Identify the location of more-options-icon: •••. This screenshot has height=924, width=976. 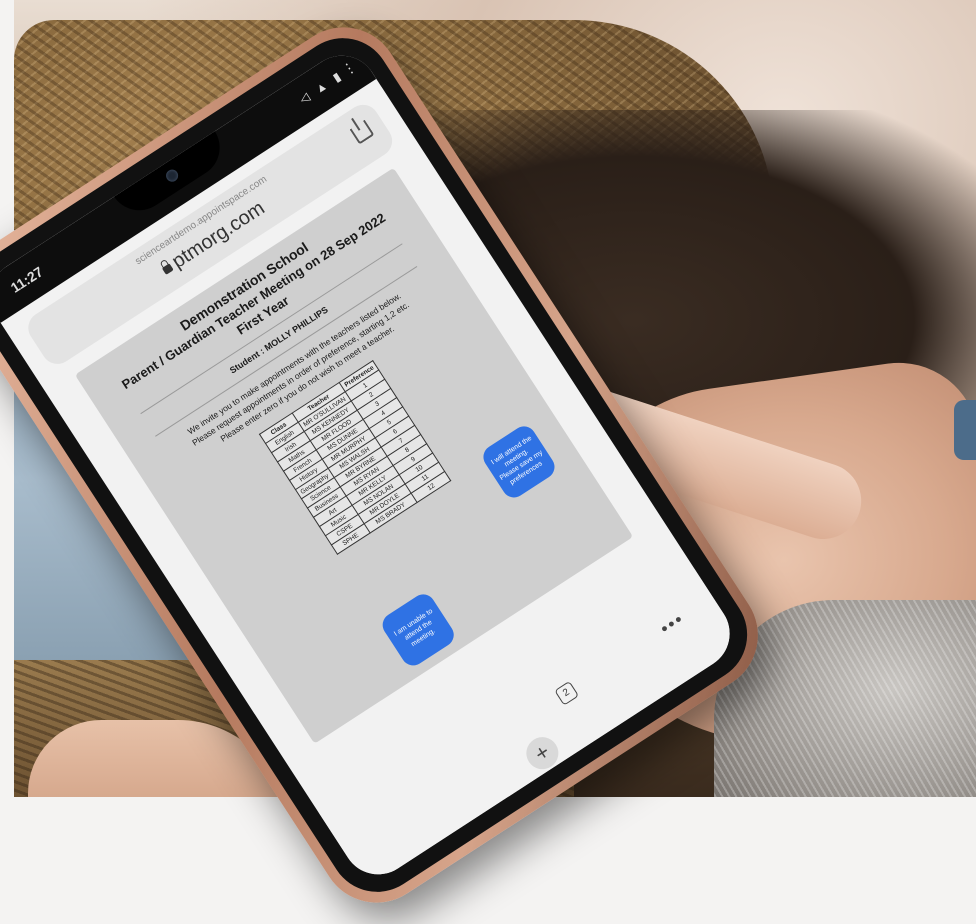
(672, 623).